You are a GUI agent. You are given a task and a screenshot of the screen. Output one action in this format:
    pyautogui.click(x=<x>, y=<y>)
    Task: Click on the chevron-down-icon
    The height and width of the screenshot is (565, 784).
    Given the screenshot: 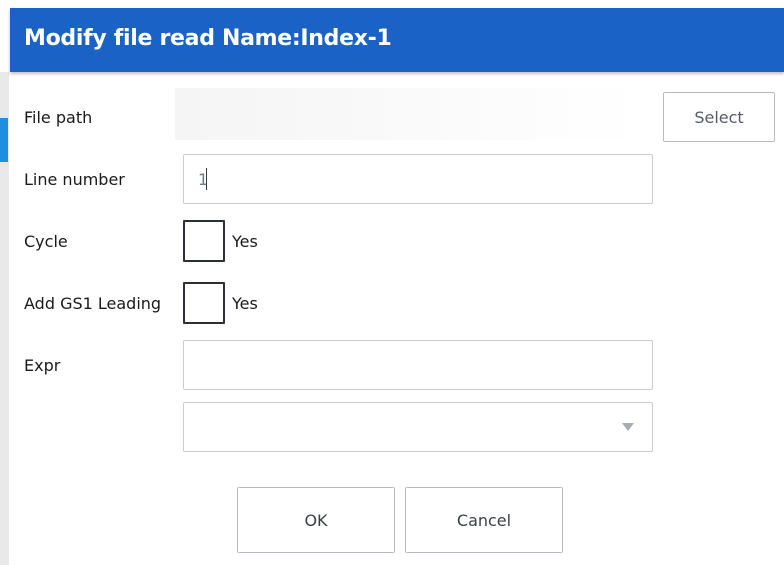 What is the action you would take?
    pyautogui.click(x=628, y=427)
    